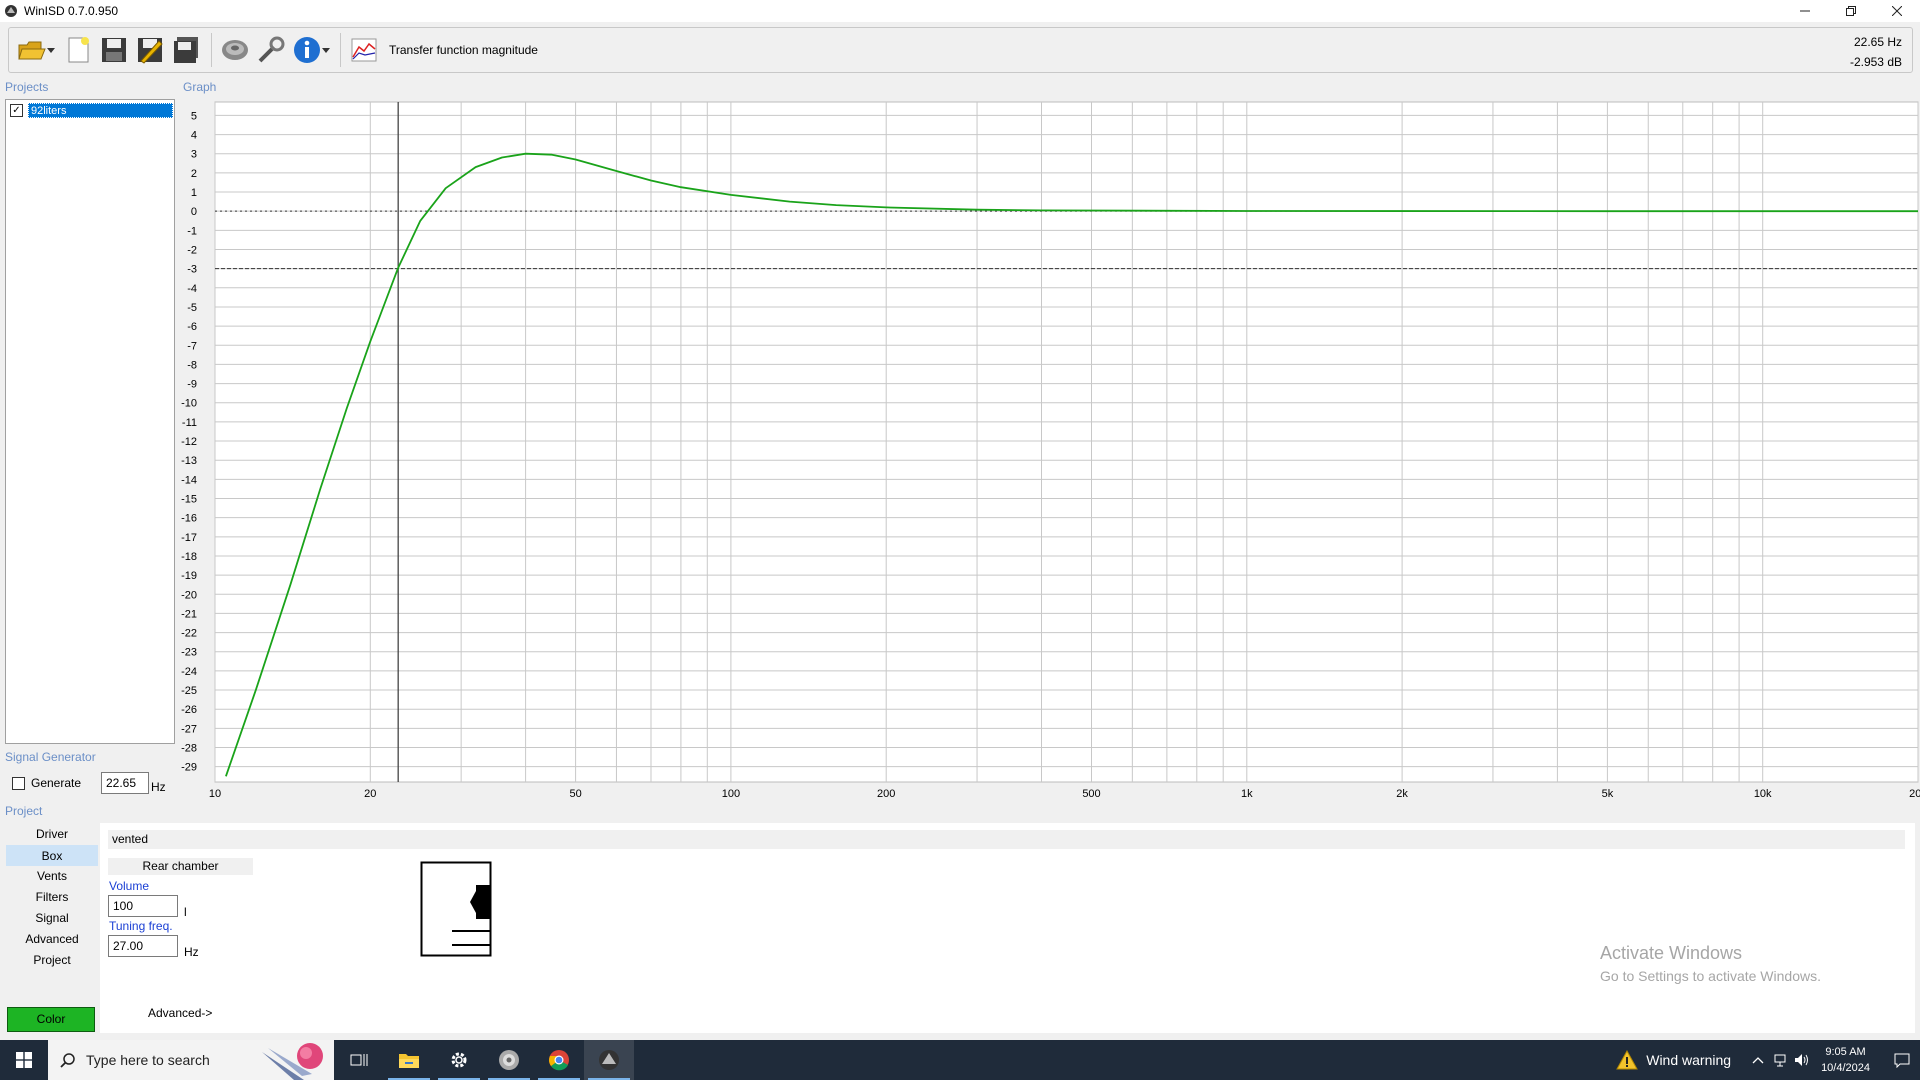 Image resolution: width=1920 pixels, height=1080 pixels. I want to click on settings-button, so click(459, 1060).